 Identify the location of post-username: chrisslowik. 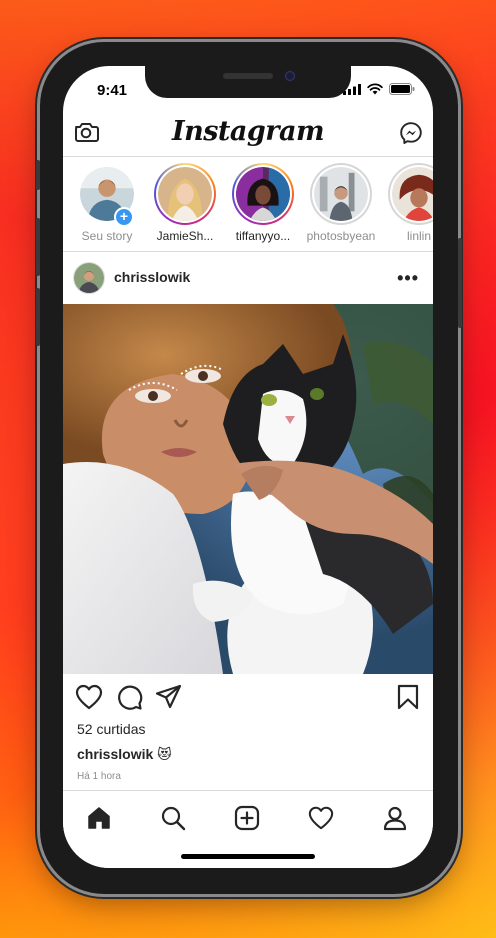
(152, 277).